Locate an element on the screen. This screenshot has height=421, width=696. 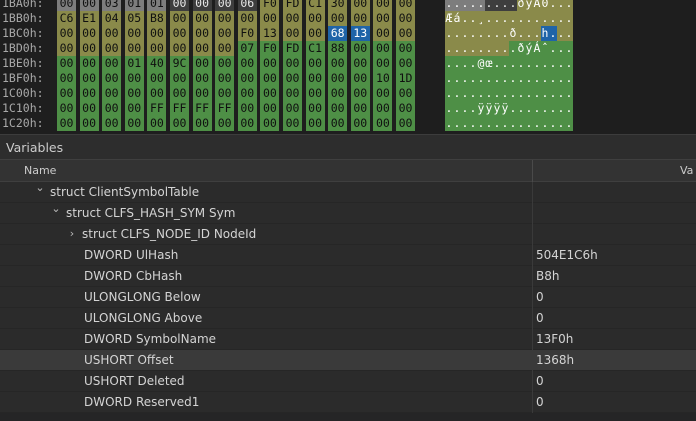
hex-byte: 05 is located at coordinates (134, 18).